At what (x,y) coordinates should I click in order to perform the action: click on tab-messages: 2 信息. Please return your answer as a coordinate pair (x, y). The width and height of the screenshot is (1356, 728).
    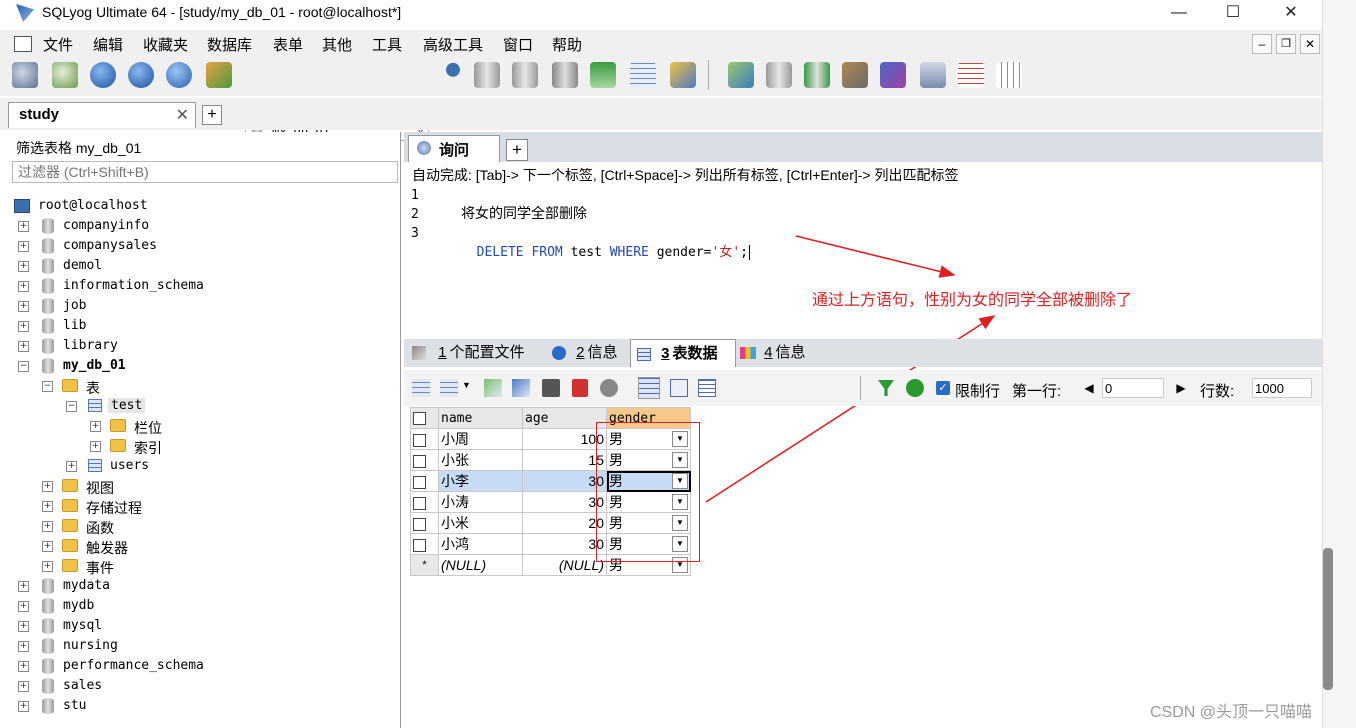
    Looking at the image, I should click on (585, 354).